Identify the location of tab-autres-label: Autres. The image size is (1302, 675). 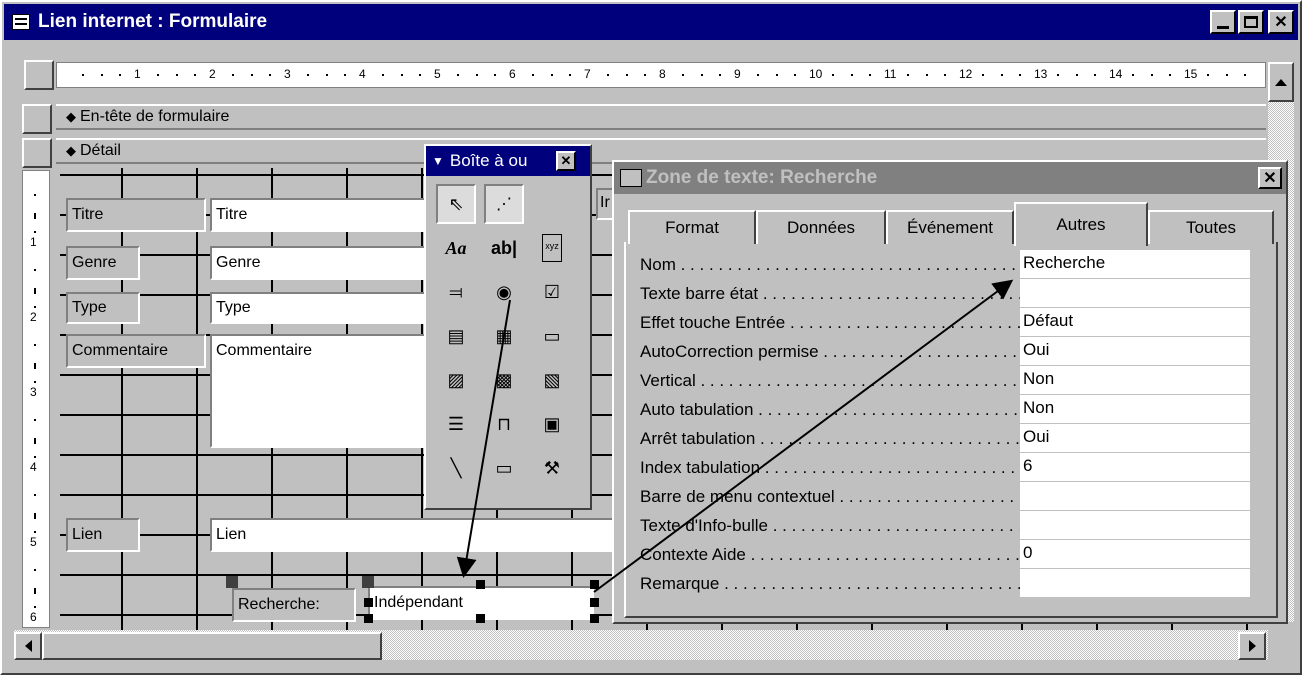
(1081, 224).